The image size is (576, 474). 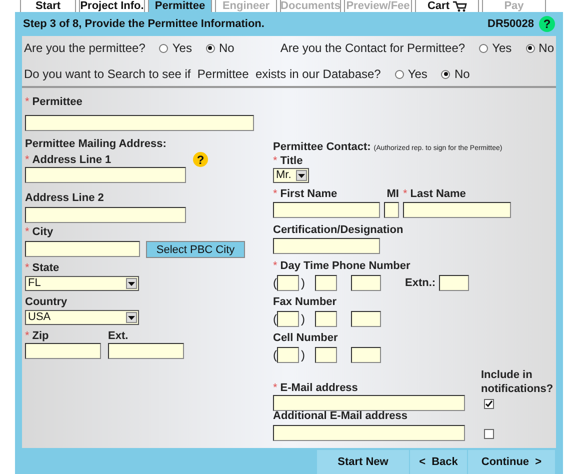 I want to click on nav-button: < Back, so click(x=438, y=462).